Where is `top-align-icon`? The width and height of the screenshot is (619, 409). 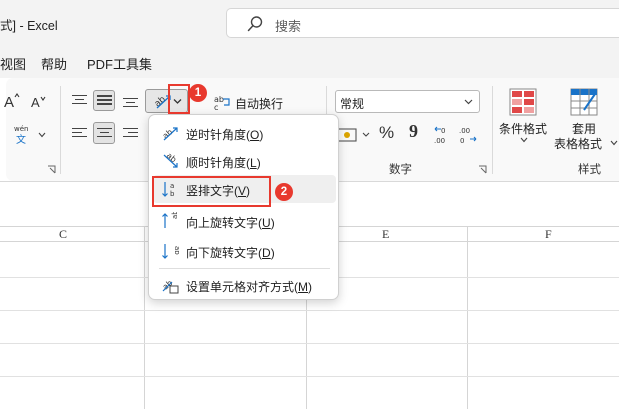 top-align-icon is located at coordinates (79, 100).